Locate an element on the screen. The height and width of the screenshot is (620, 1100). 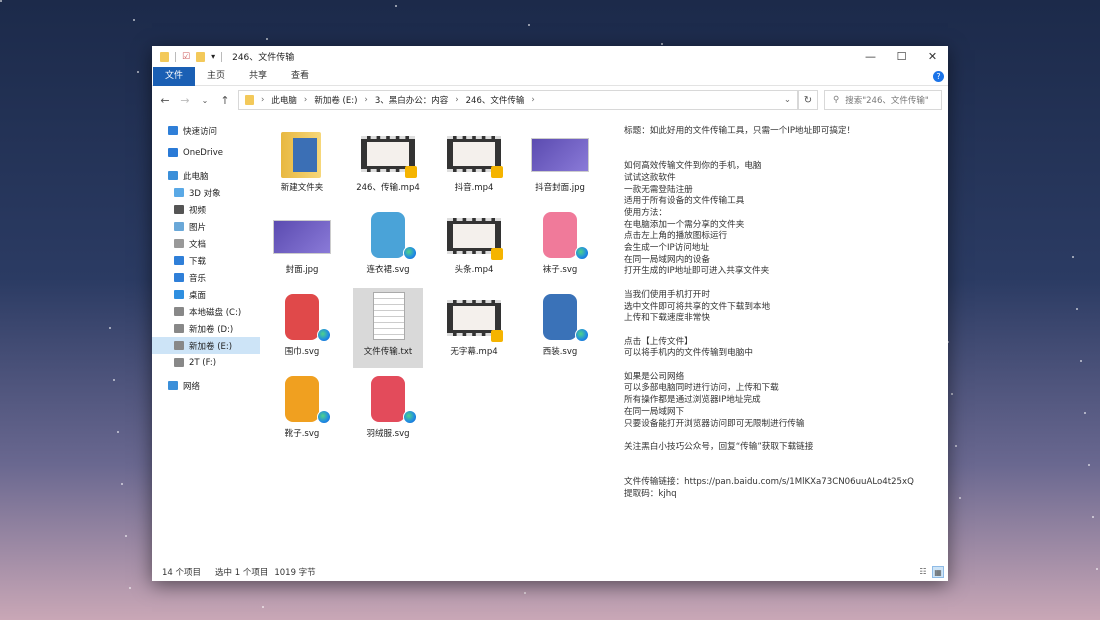
file-item: 无字幕.mp4 is located at coordinates (474, 328).